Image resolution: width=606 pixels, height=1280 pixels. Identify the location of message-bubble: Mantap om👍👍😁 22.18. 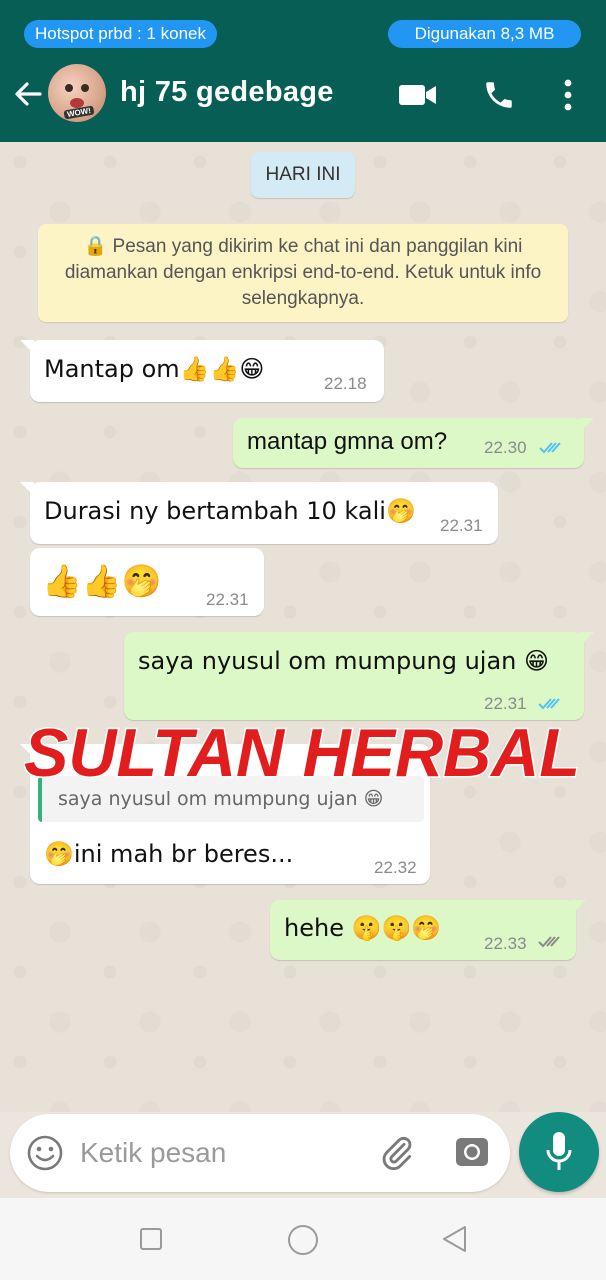
(202, 371).